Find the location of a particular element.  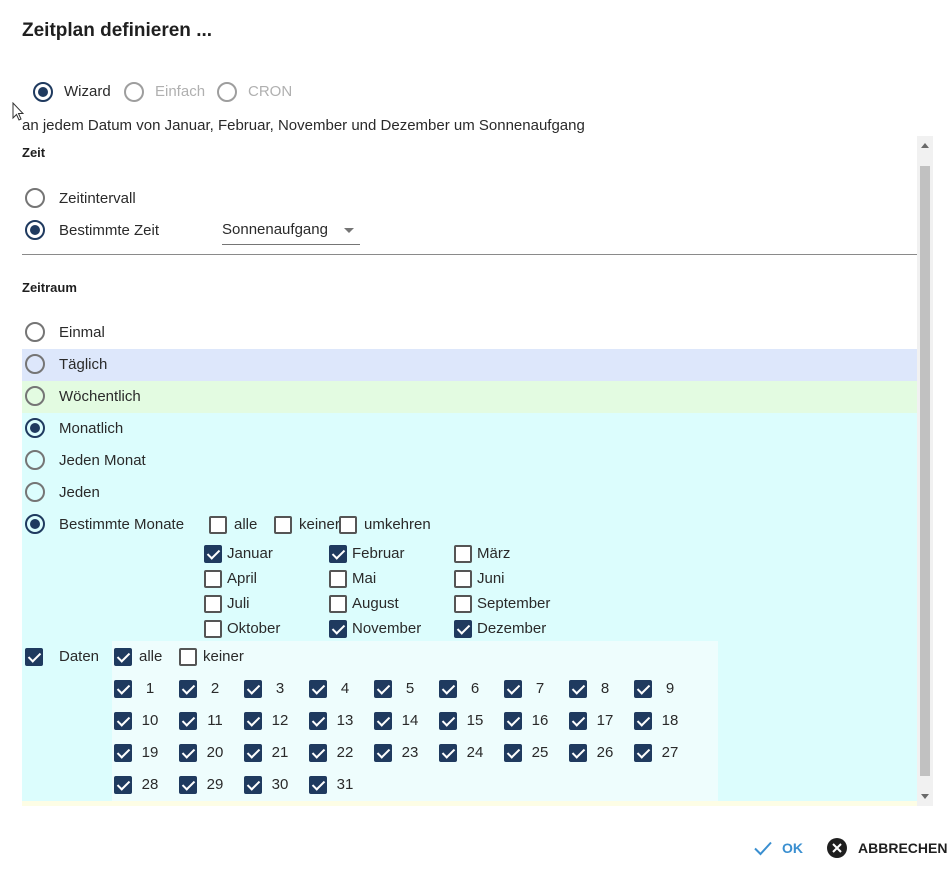

day-label: 4 is located at coordinates (345, 688).